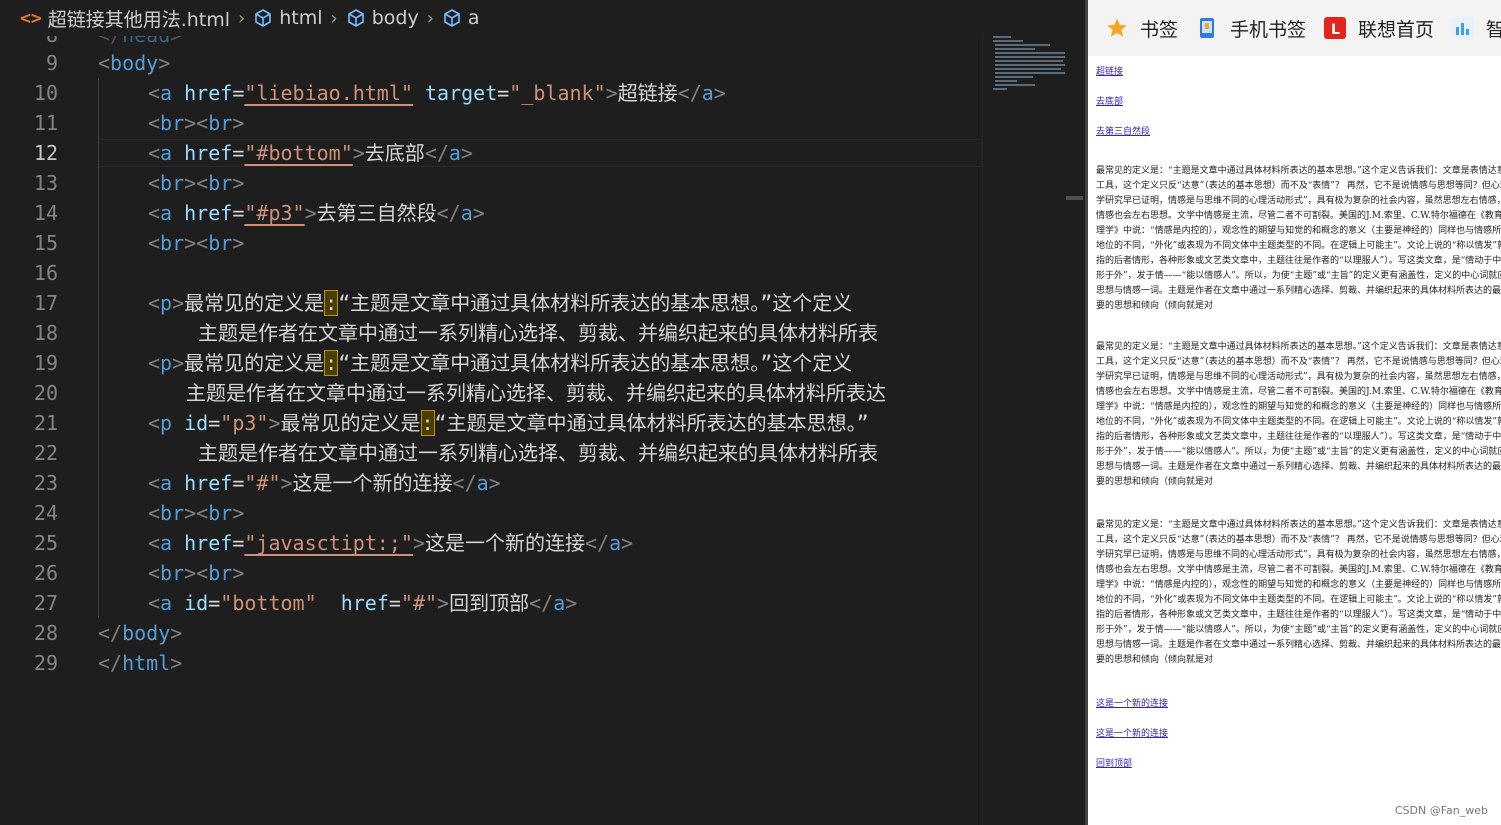 Image resolution: width=1501 pixels, height=825 pixels. Describe the element at coordinates (45, 603) in the screenshot. I see `line-number: 27` at that location.